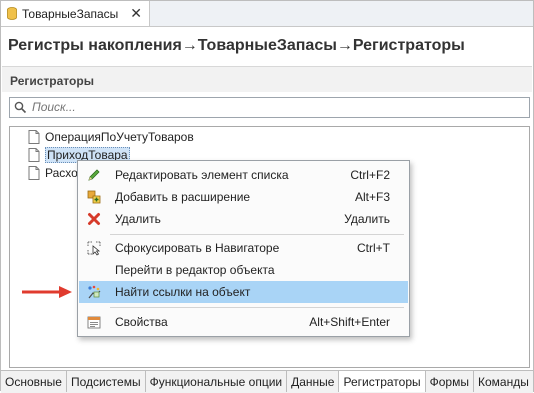 The image size is (534, 393). I want to click on tab-dannye: Данные, so click(313, 381).